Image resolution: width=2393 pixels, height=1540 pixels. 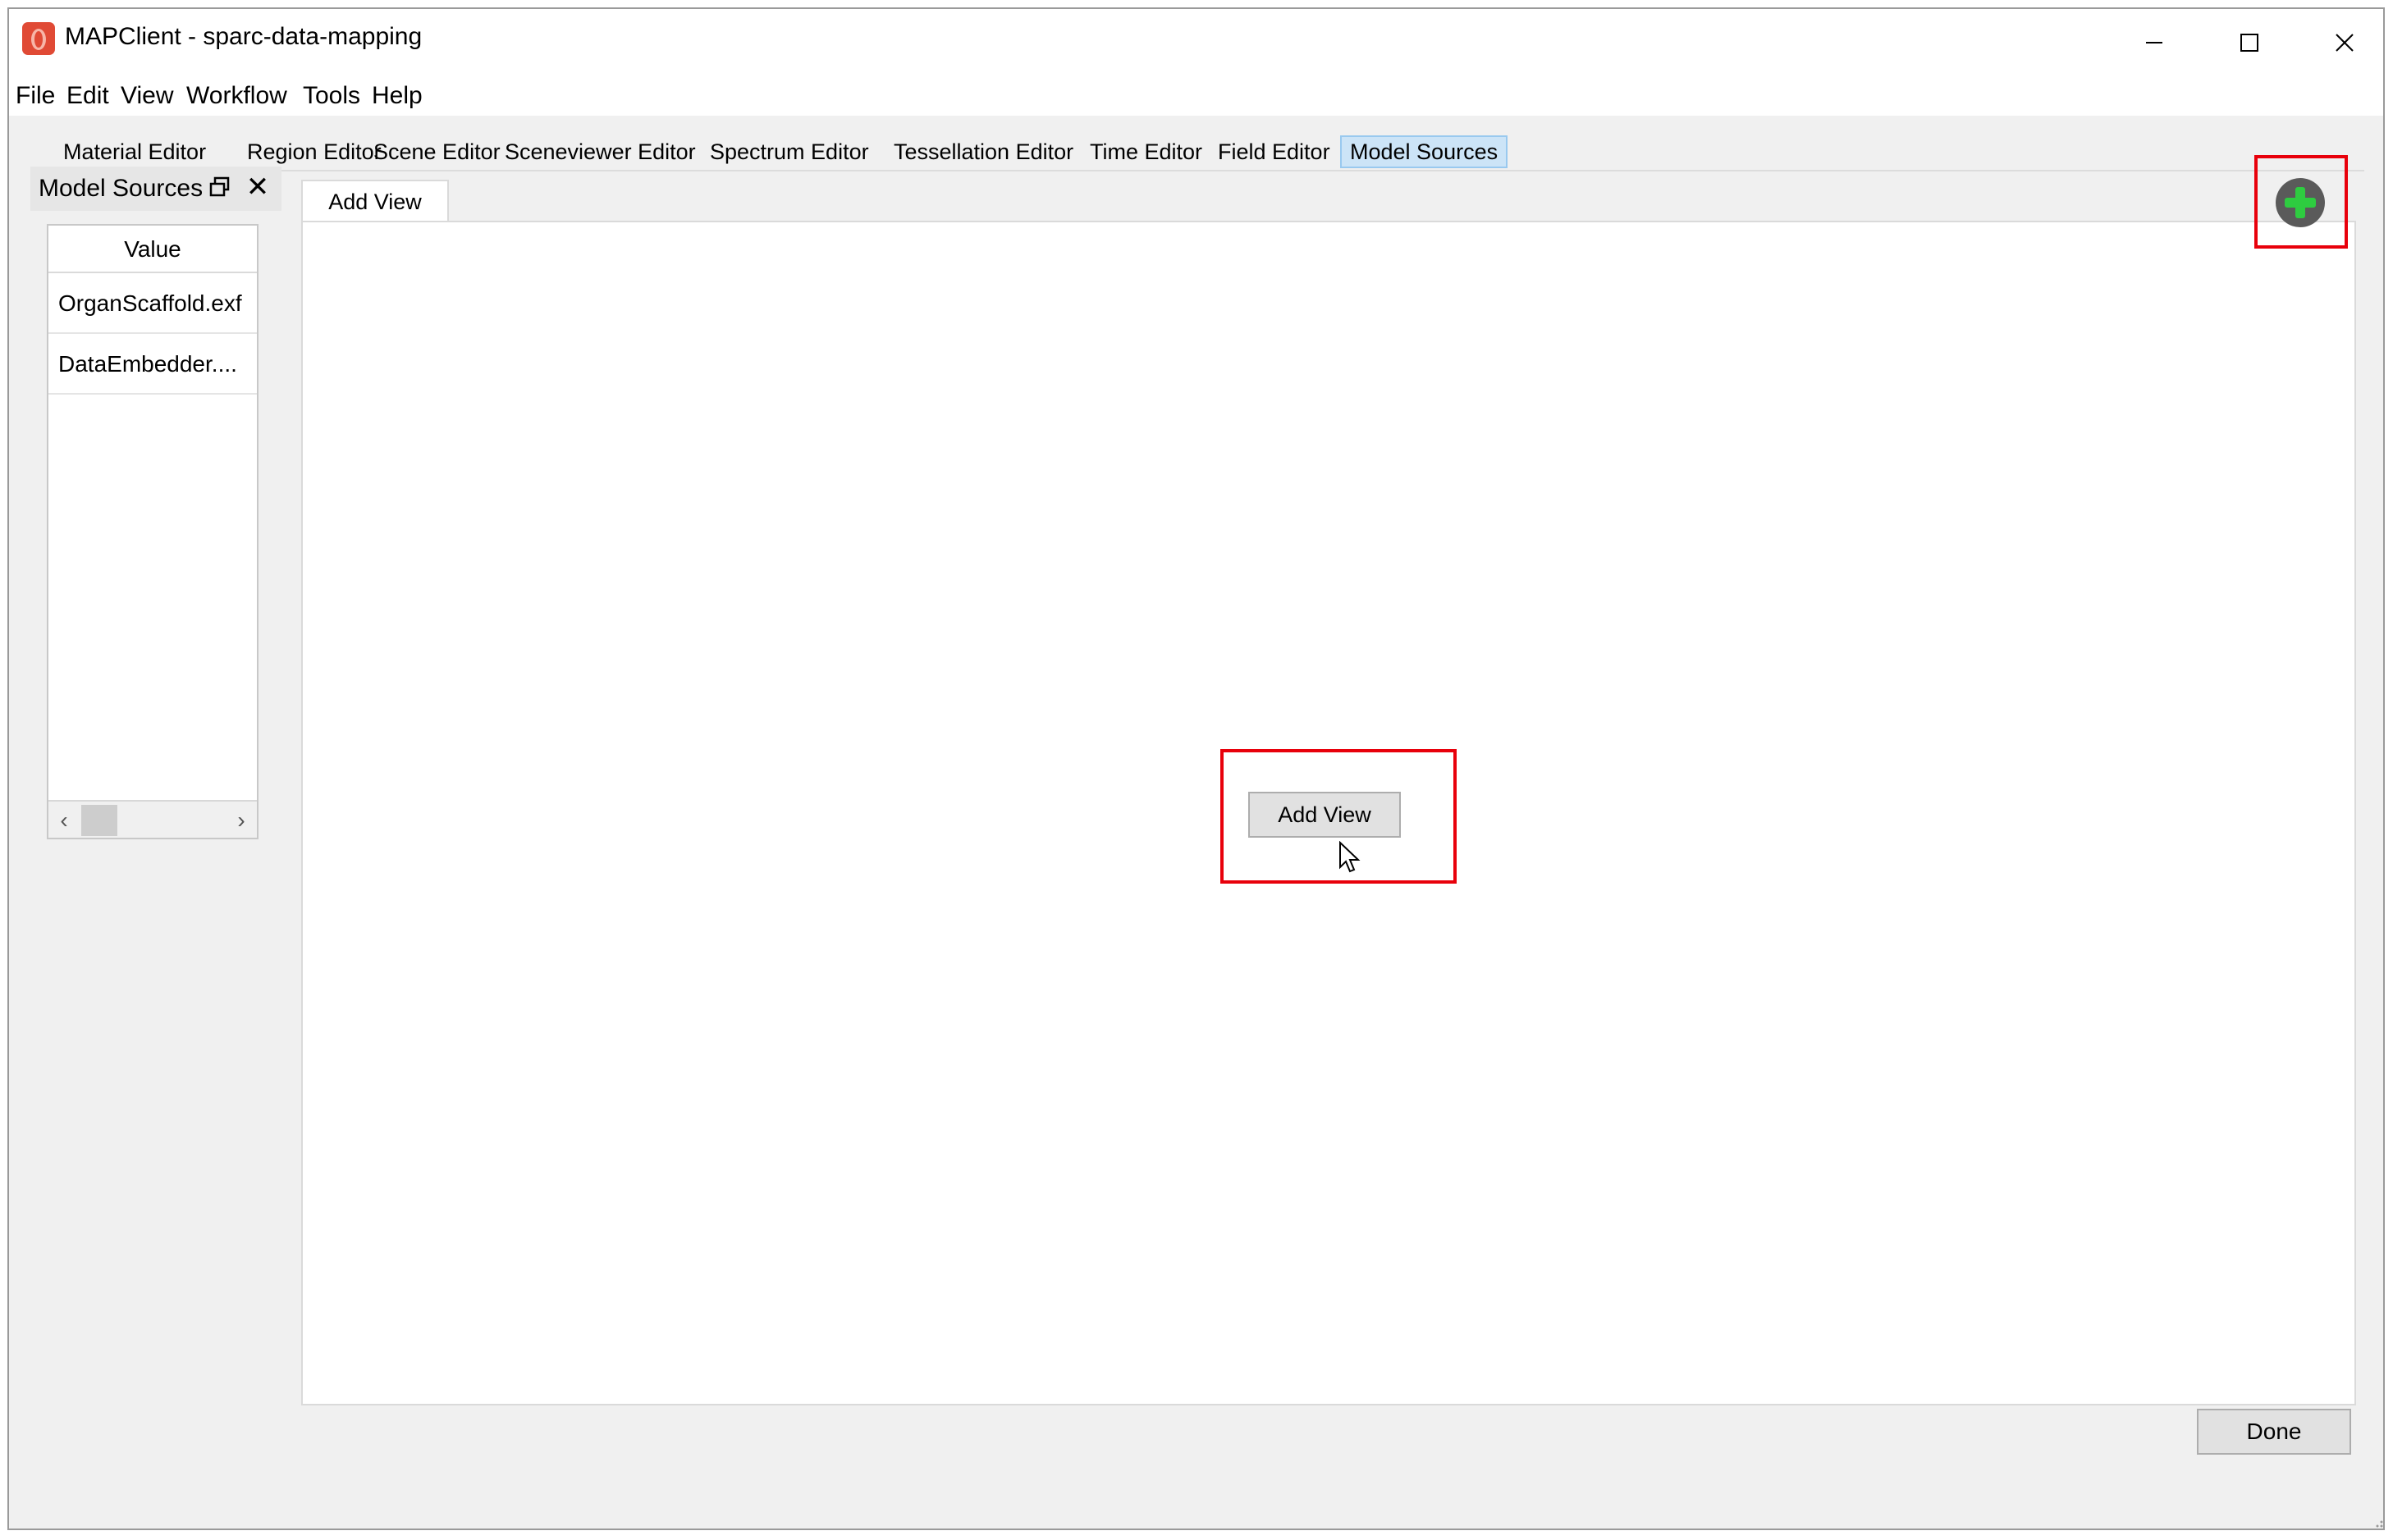 I want to click on menu-help: Help, so click(x=397, y=96).